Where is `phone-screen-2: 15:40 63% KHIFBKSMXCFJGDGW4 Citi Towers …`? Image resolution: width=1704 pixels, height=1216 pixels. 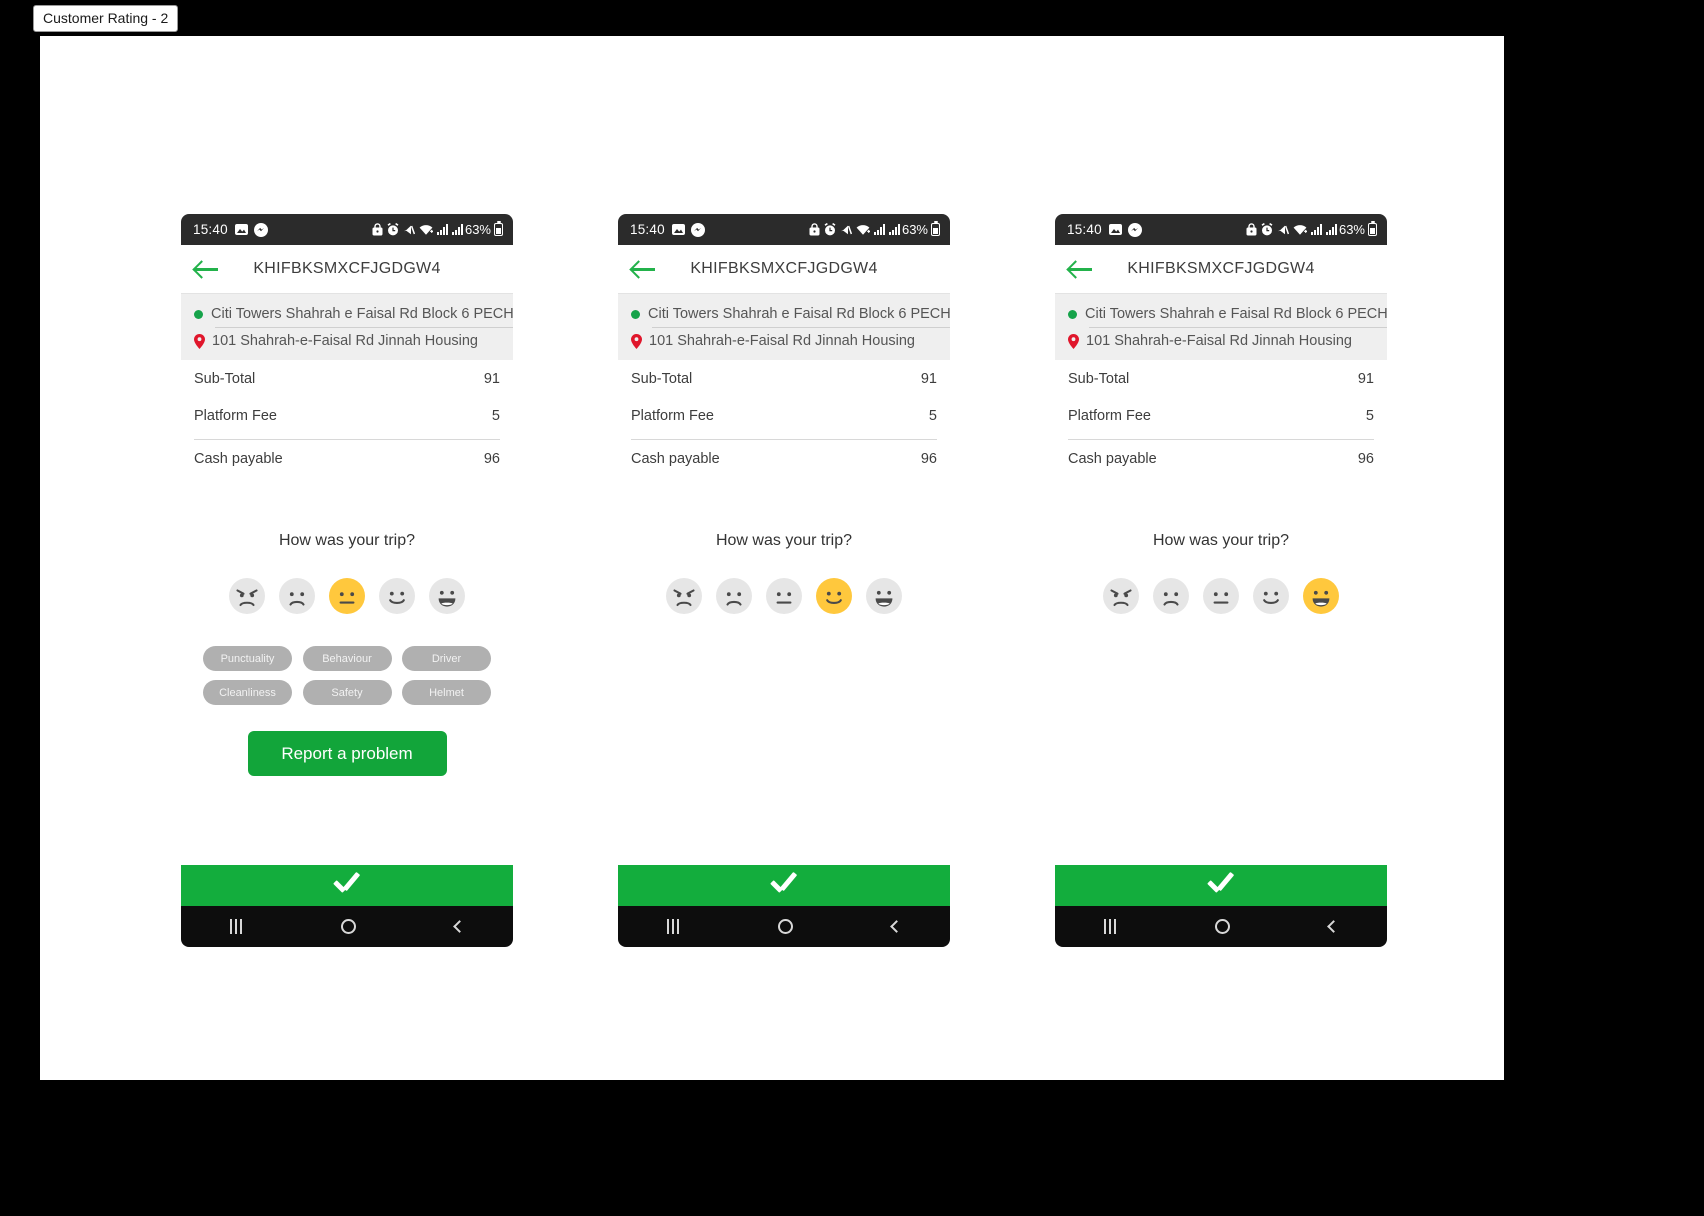 phone-screen-2: 15:40 63% KHIFBKSMXCFJGDGW4 Citi Towers … is located at coordinates (784, 580).